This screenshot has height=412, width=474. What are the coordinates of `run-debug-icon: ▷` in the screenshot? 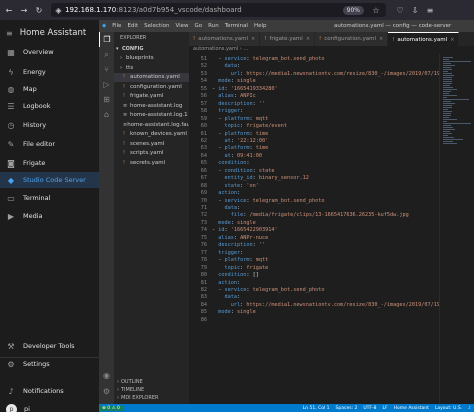 It's located at (106, 84).